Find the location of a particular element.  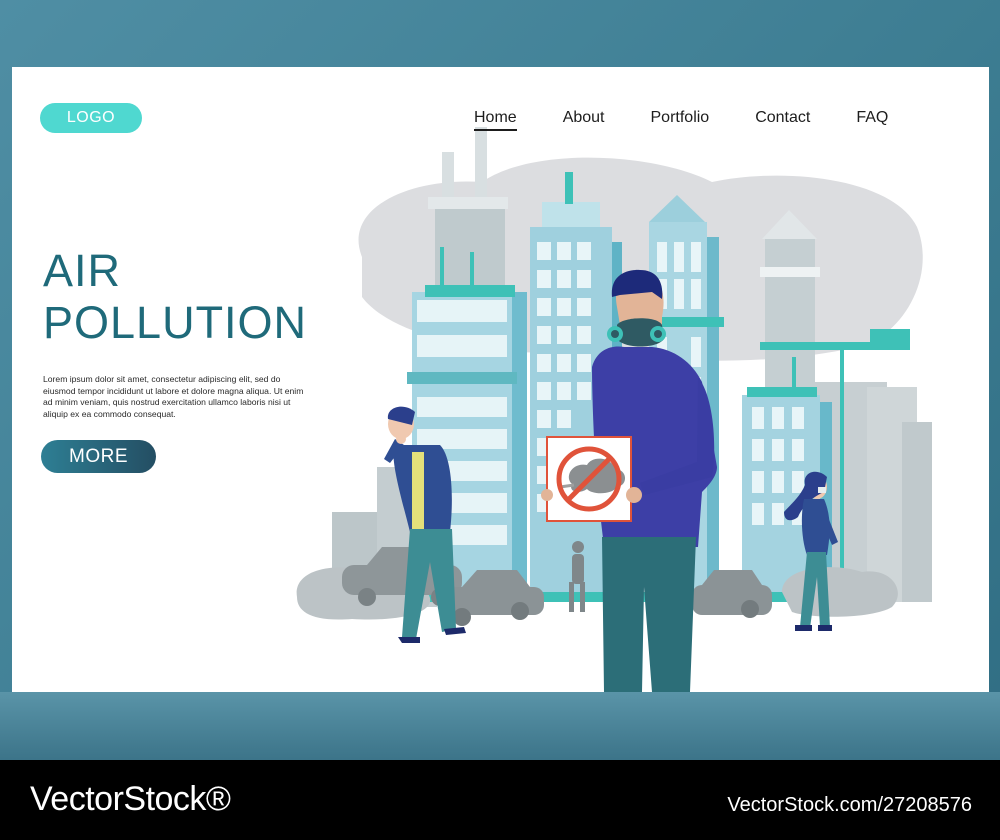

hero-title-line2: POLLUTION is located at coordinates (175, 322).